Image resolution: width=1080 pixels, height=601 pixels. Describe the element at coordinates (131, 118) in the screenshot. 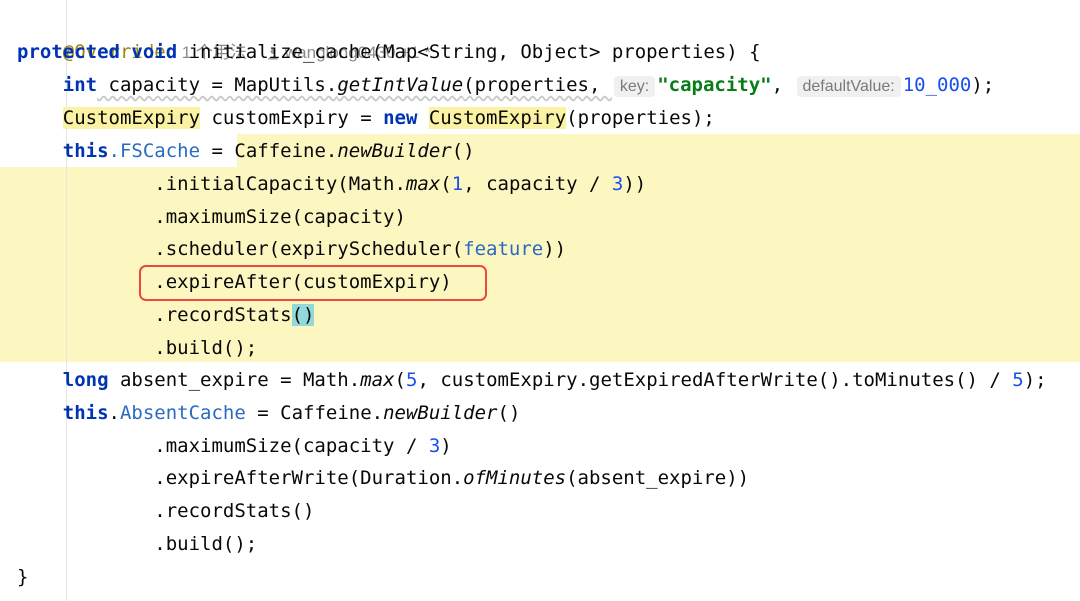

I see `type-name: CustomExpiry` at that location.